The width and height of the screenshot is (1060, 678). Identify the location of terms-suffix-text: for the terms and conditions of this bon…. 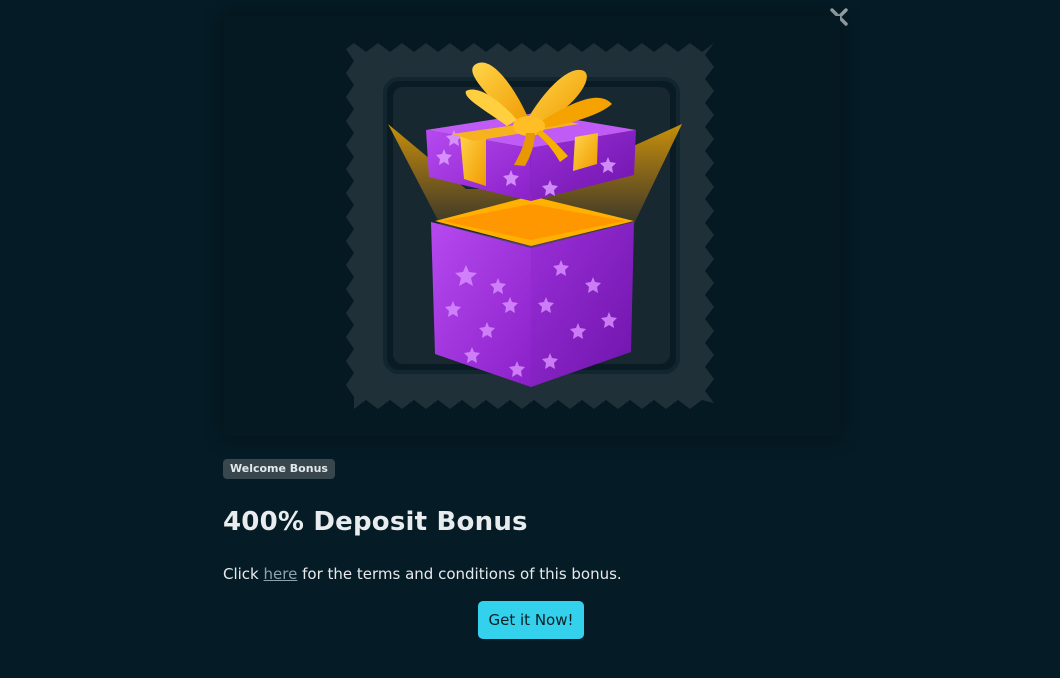
(462, 574).